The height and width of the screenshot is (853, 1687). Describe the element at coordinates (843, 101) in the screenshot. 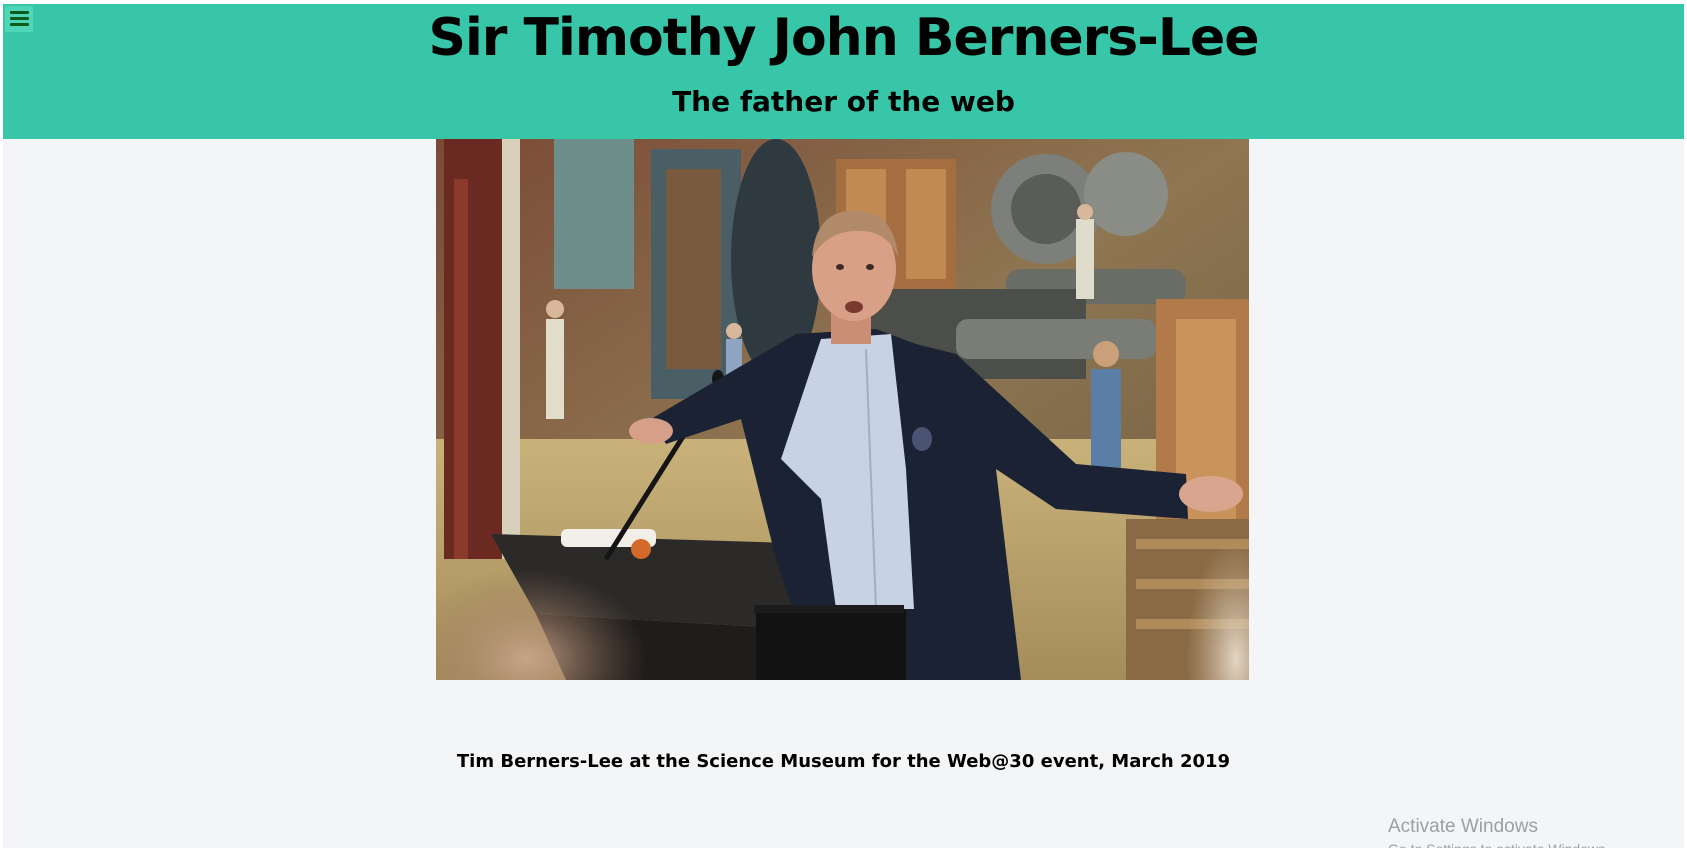

I see `page-subtitle: The father of the web` at that location.